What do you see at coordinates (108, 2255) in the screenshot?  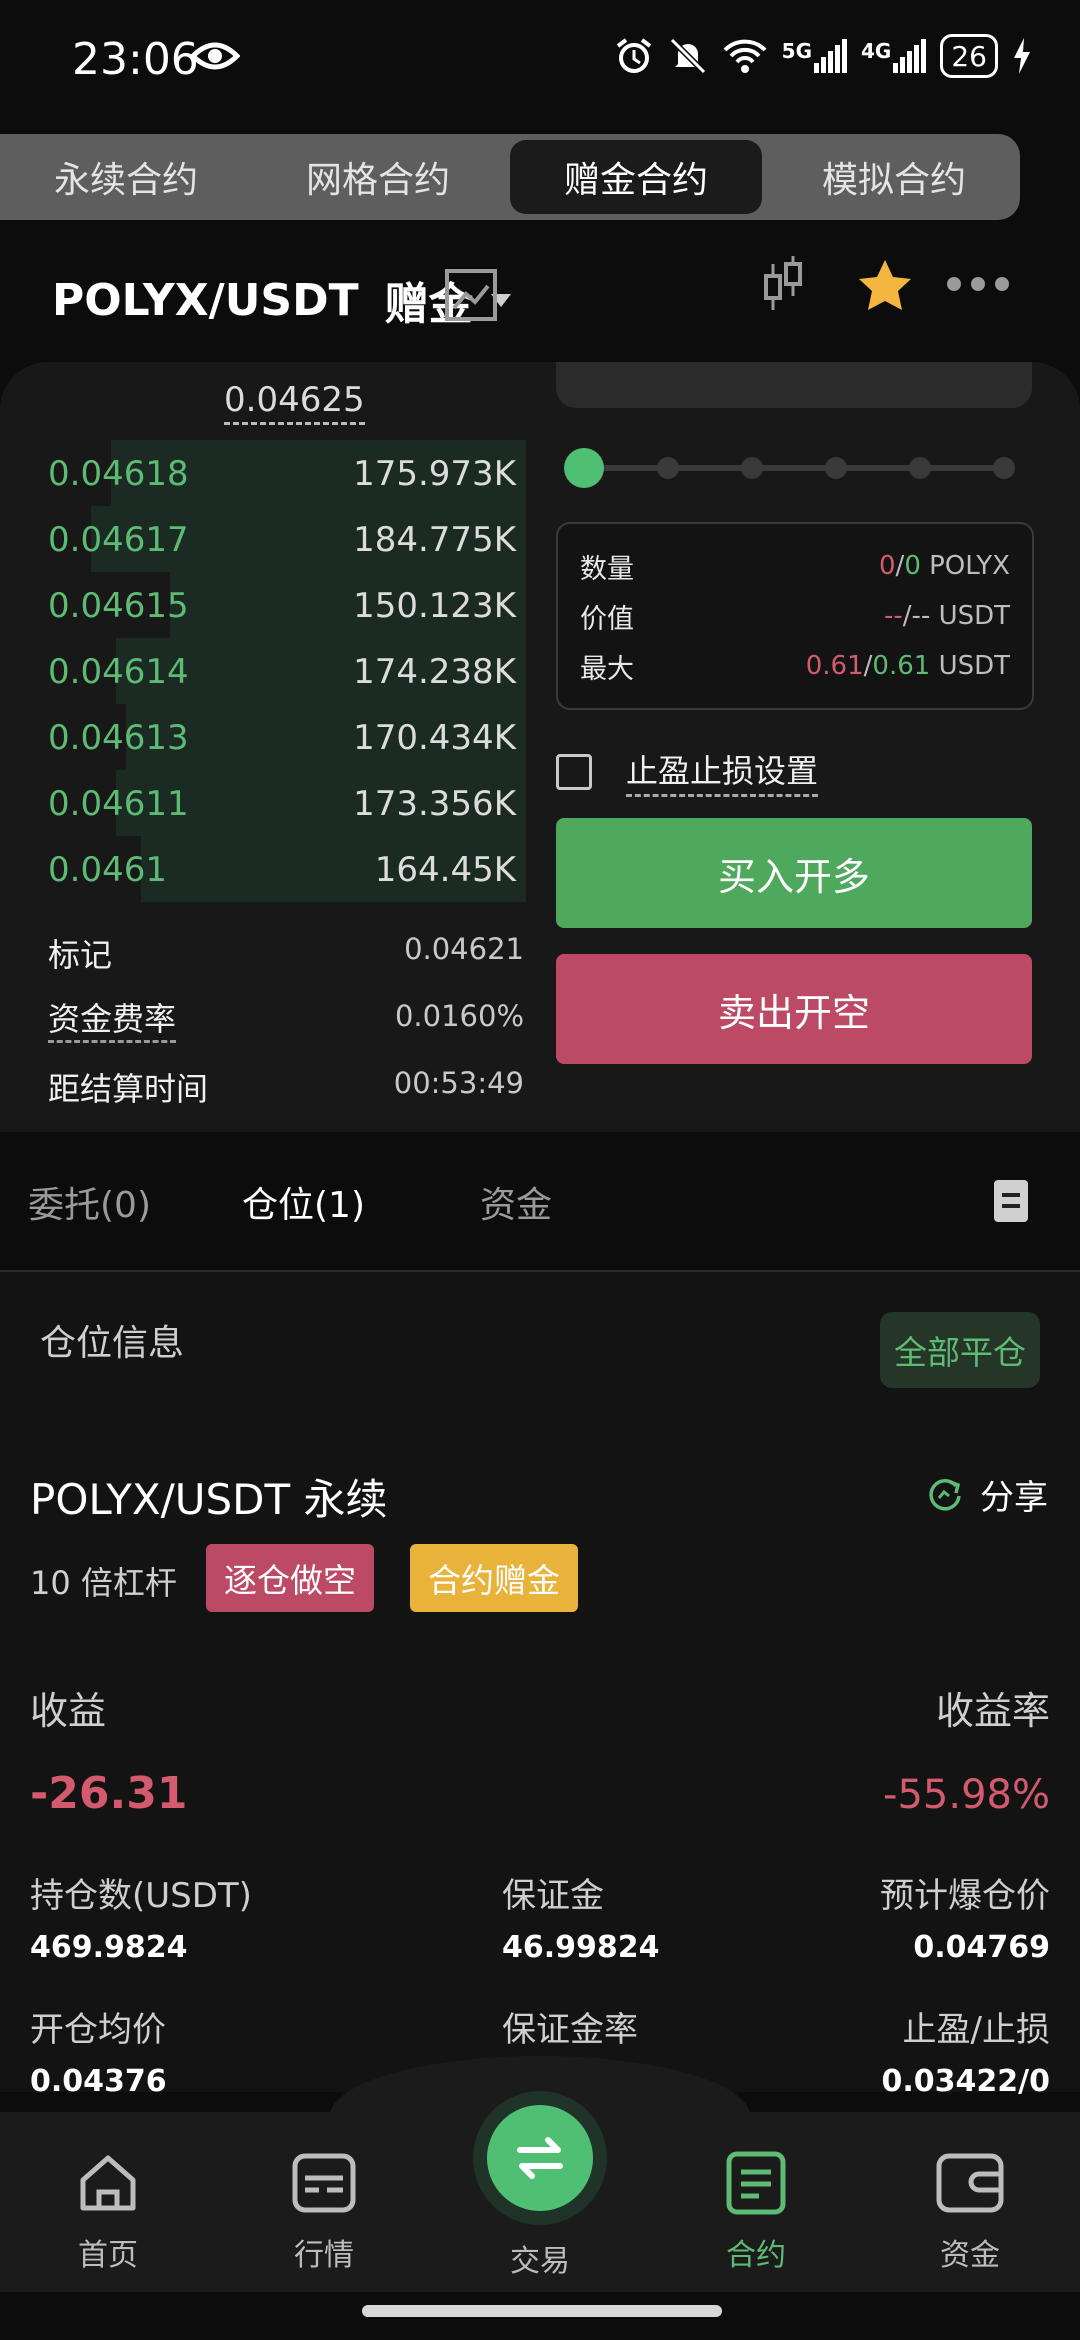 I see `nav-home-label: 首页` at bounding box center [108, 2255].